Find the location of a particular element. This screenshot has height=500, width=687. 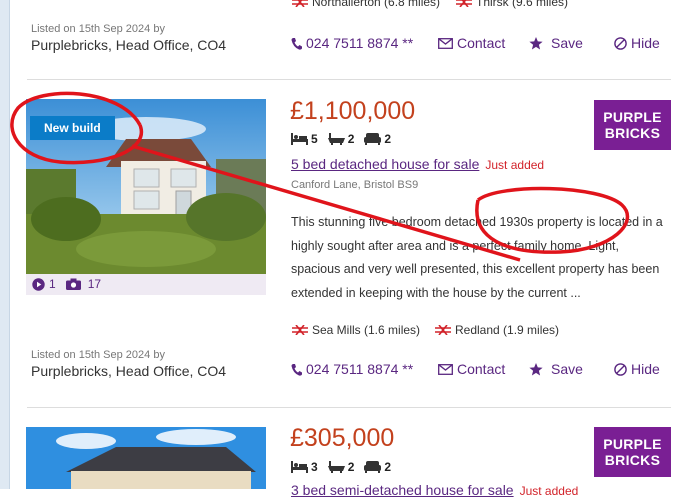

station-item: Redland (1.9 miles) is located at coordinates (497, 330).